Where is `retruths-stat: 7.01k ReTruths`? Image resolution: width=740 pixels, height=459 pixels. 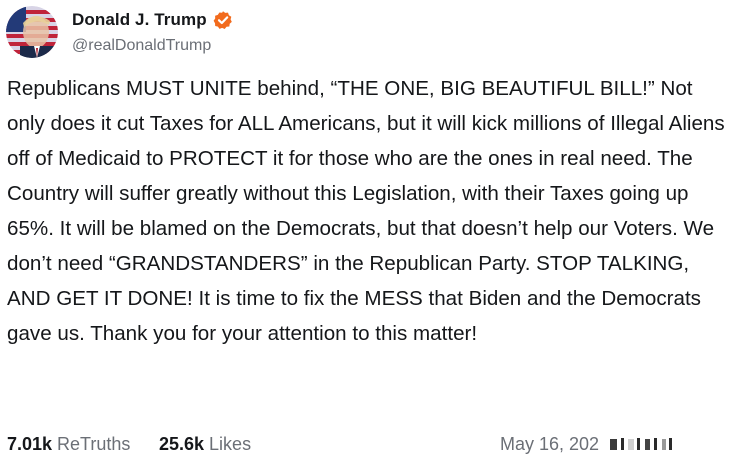 retruths-stat: 7.01k ReTruths is located at coordinates (68, 444).